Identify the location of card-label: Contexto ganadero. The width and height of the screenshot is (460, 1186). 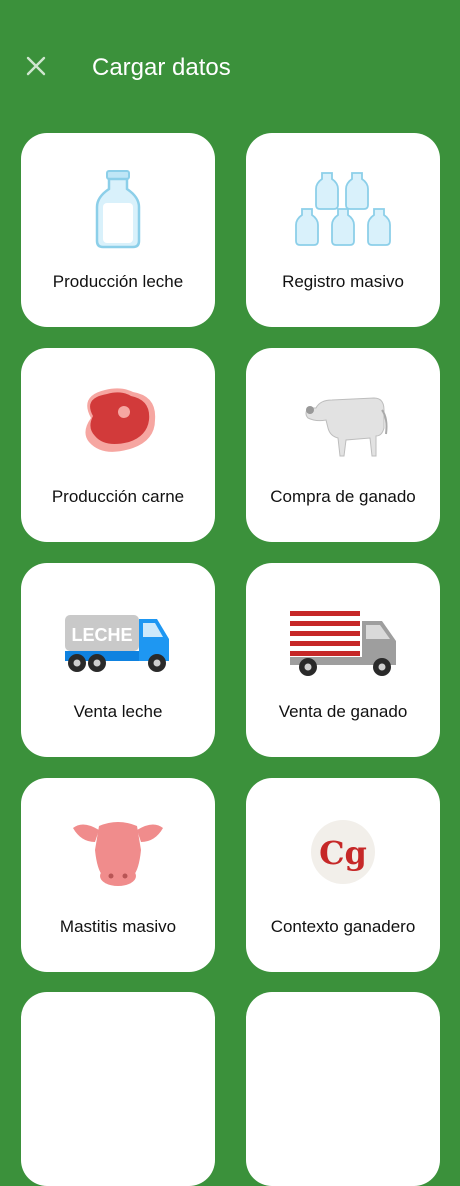
(343, 926).